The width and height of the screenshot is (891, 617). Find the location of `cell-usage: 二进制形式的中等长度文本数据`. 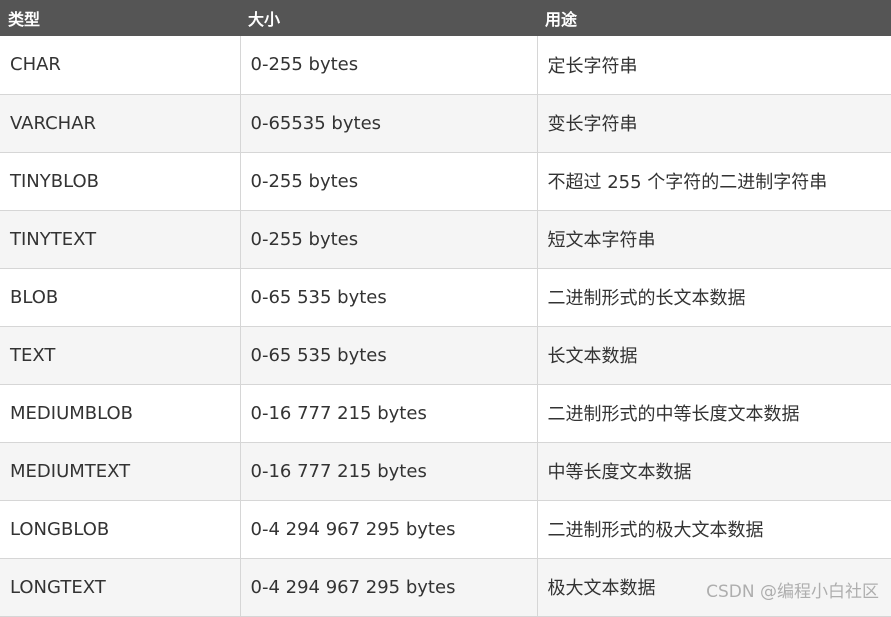

cell-usage: 二进制形式的中等长度文本数据 is located at coordinates (713, 413).